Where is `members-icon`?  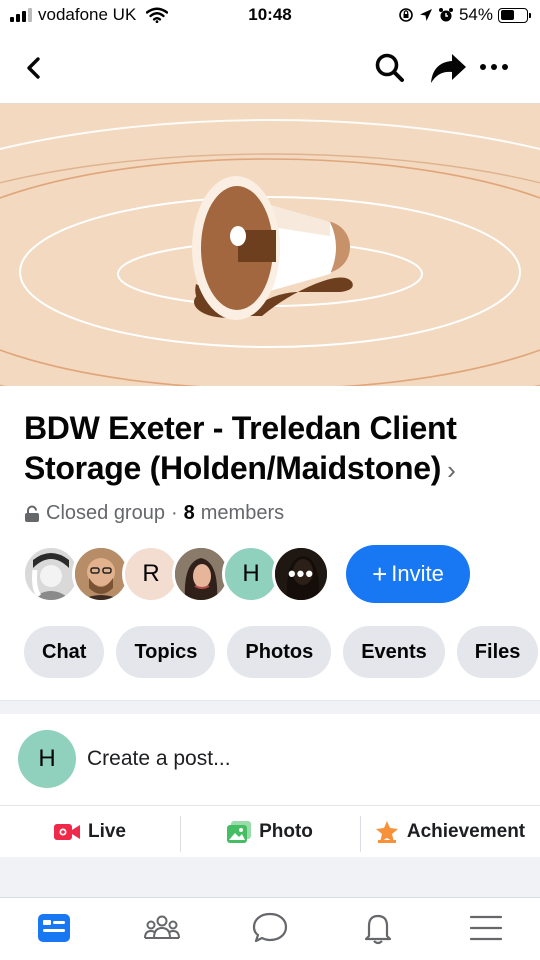
members-icon is located at coordinates (162, 928).